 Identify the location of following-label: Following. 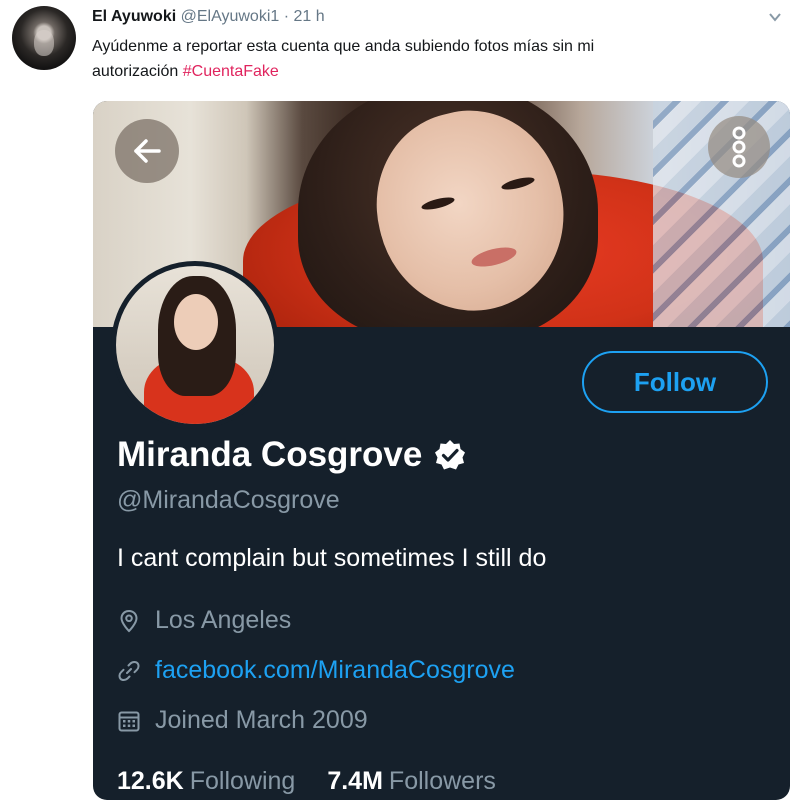
(242, 781).